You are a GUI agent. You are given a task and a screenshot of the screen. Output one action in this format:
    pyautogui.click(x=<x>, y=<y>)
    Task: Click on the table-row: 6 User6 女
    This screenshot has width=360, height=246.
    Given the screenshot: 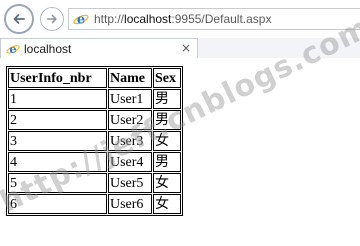 What is the action you would take?
    pyautogui.click(x=94, y=204)
    